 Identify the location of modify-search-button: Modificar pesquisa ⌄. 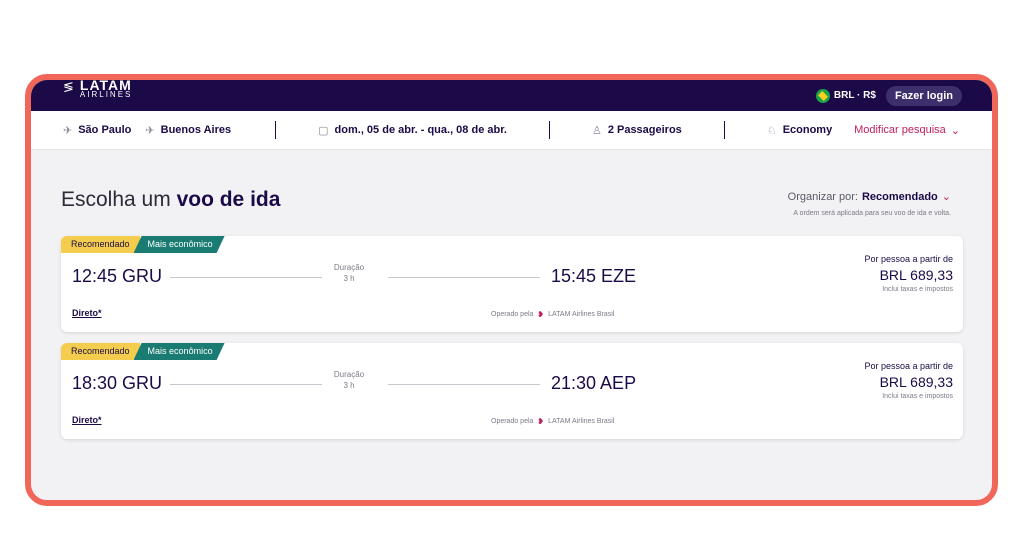
(907, 130).